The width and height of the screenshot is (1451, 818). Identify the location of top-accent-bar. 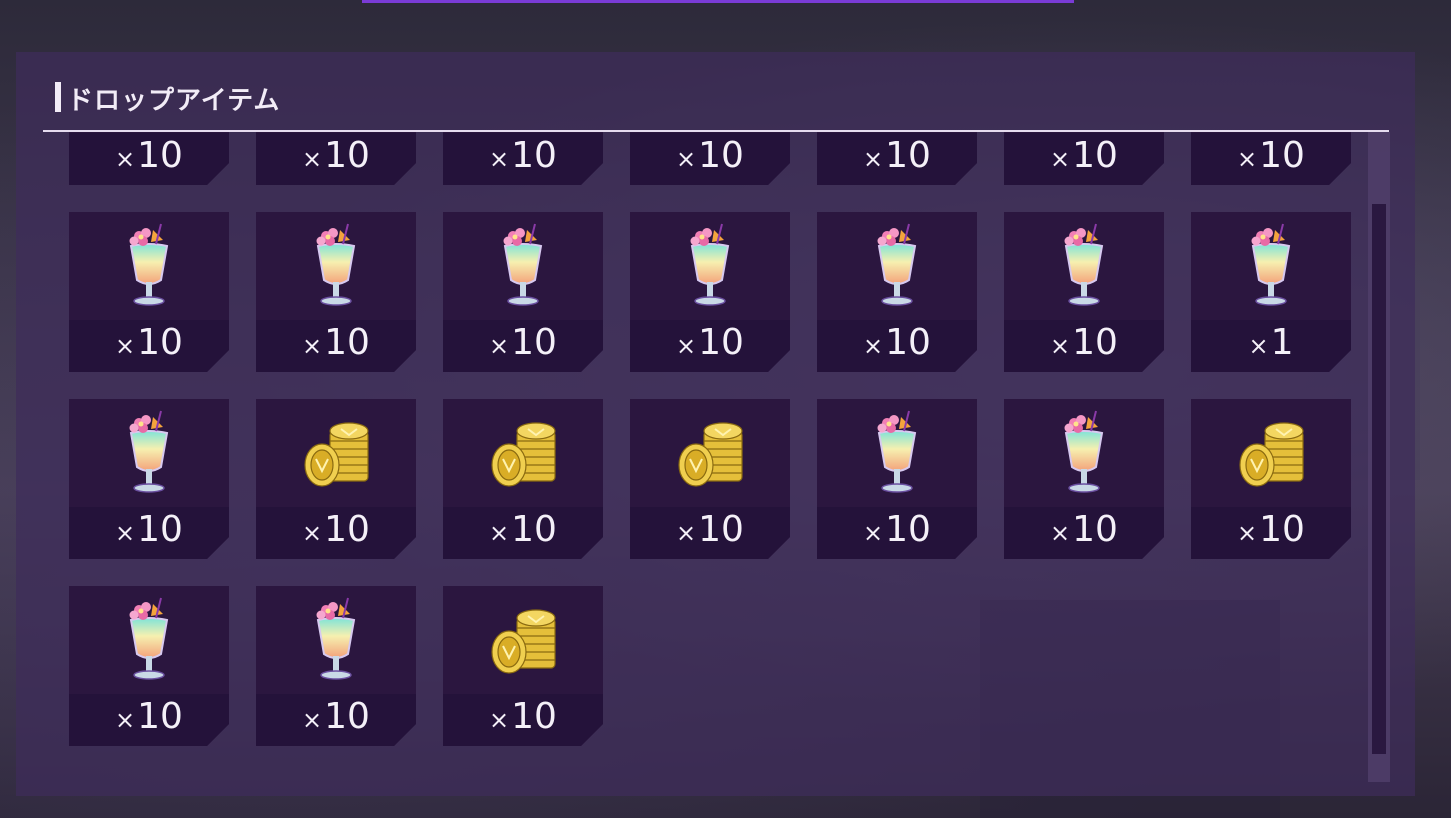
(718, 1).